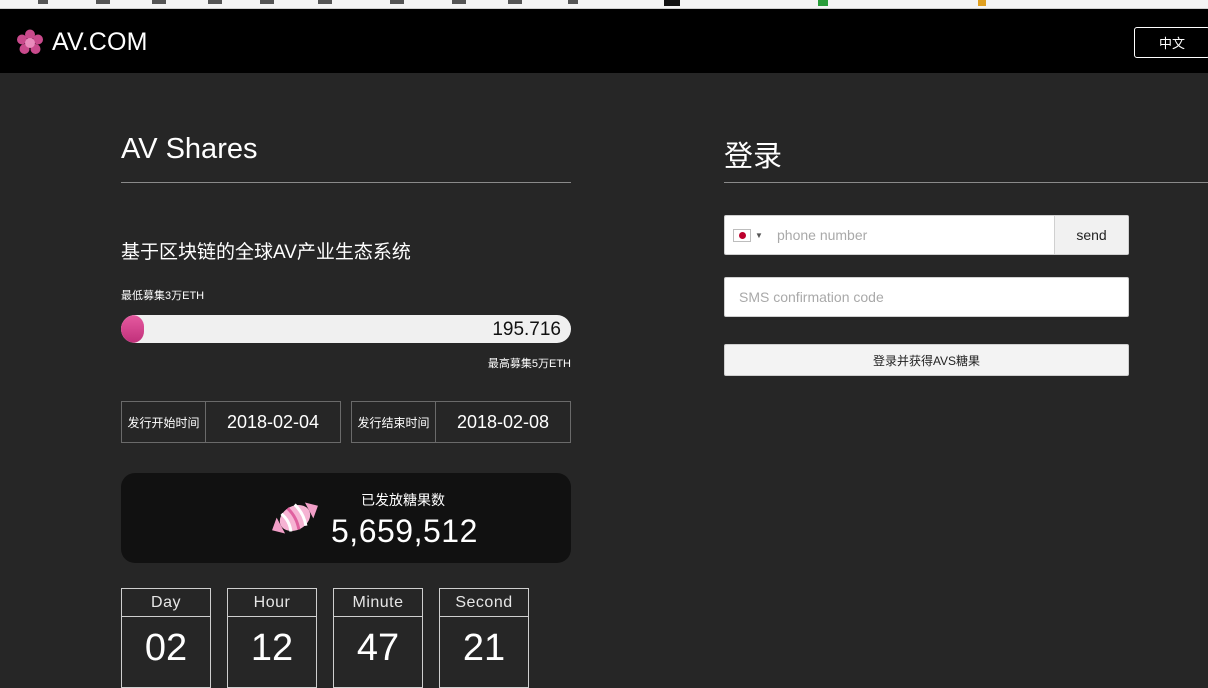  Describe the element at coordinates (926, 297) in the screenshot. I see `sms-code-input` at that location.